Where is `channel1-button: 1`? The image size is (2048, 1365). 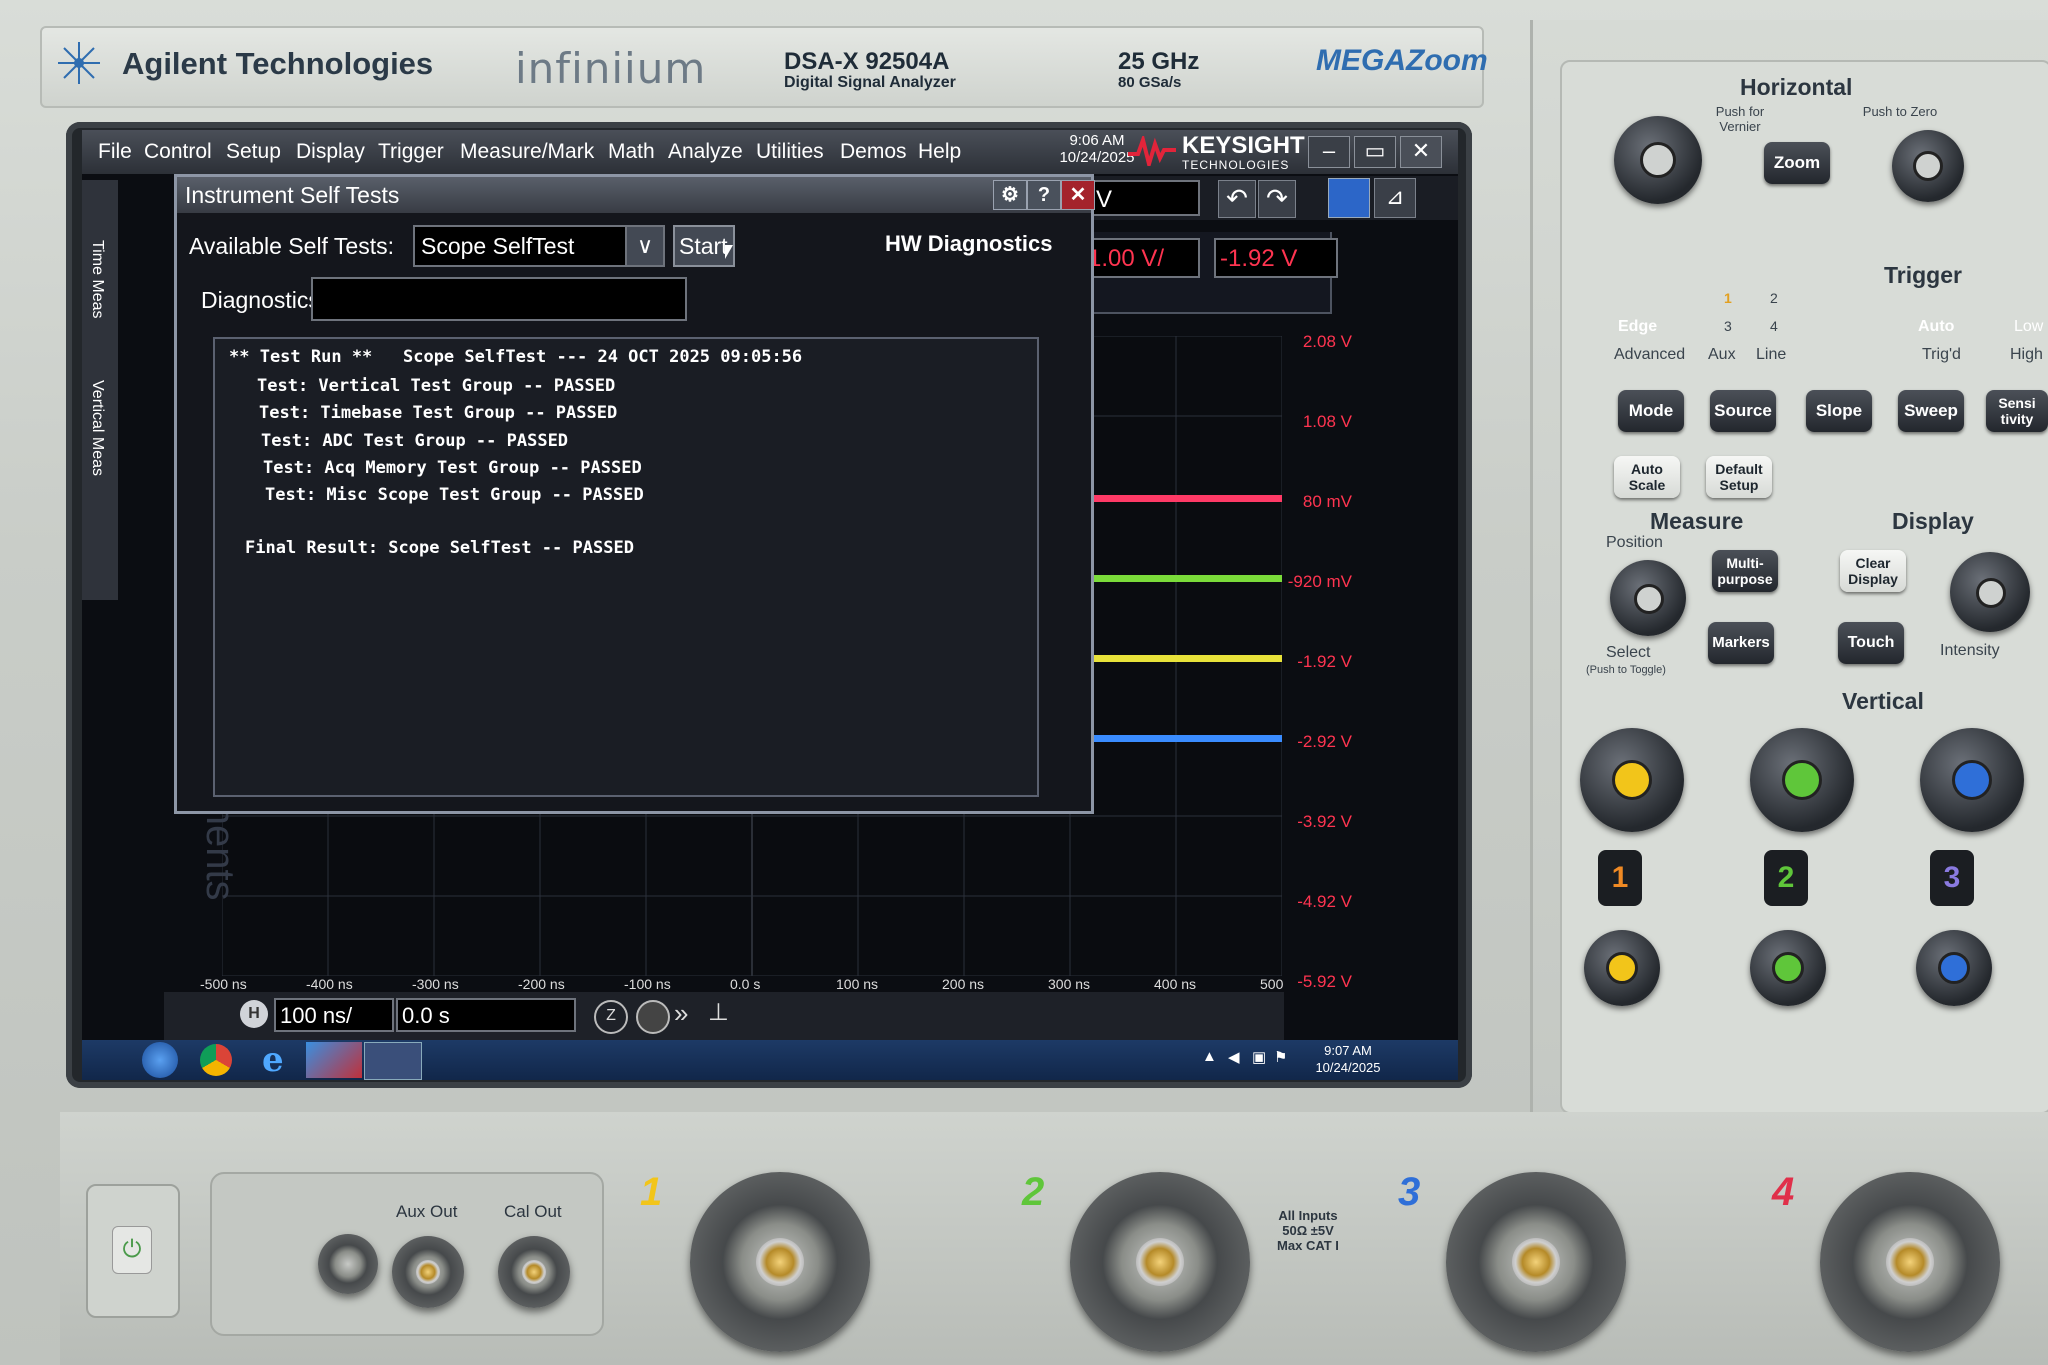
channel1-button: 1 is located at coordinates (1620, 878).